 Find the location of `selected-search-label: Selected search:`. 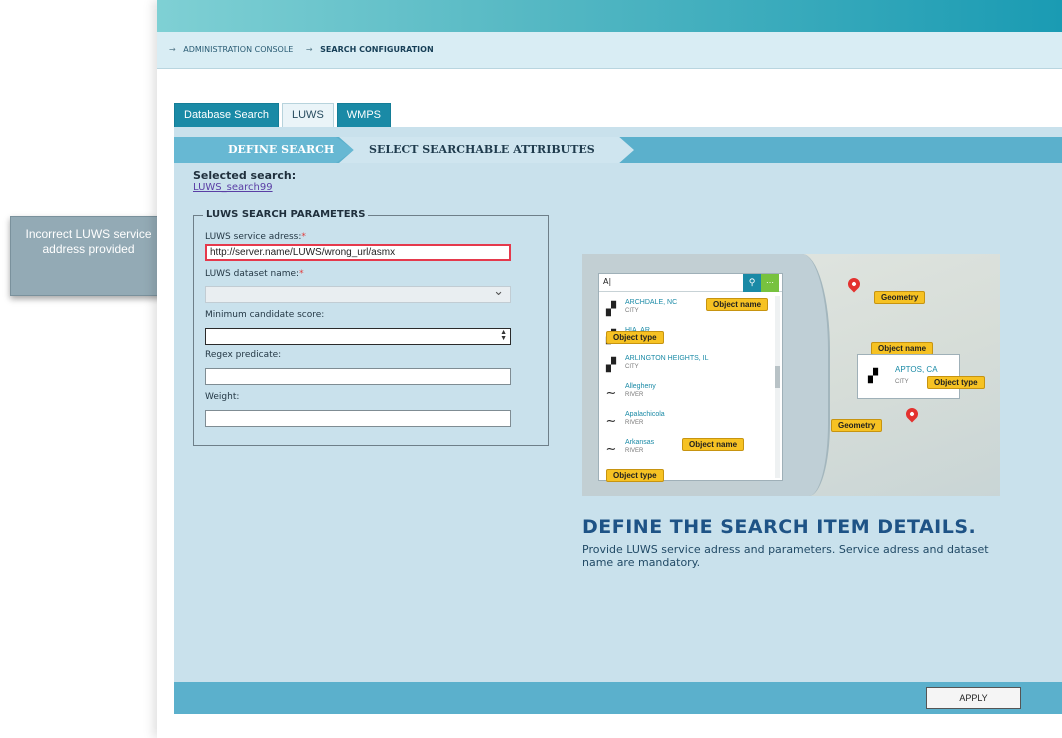

selected-search-label: Selected search: is located at coordinates (245, 175).